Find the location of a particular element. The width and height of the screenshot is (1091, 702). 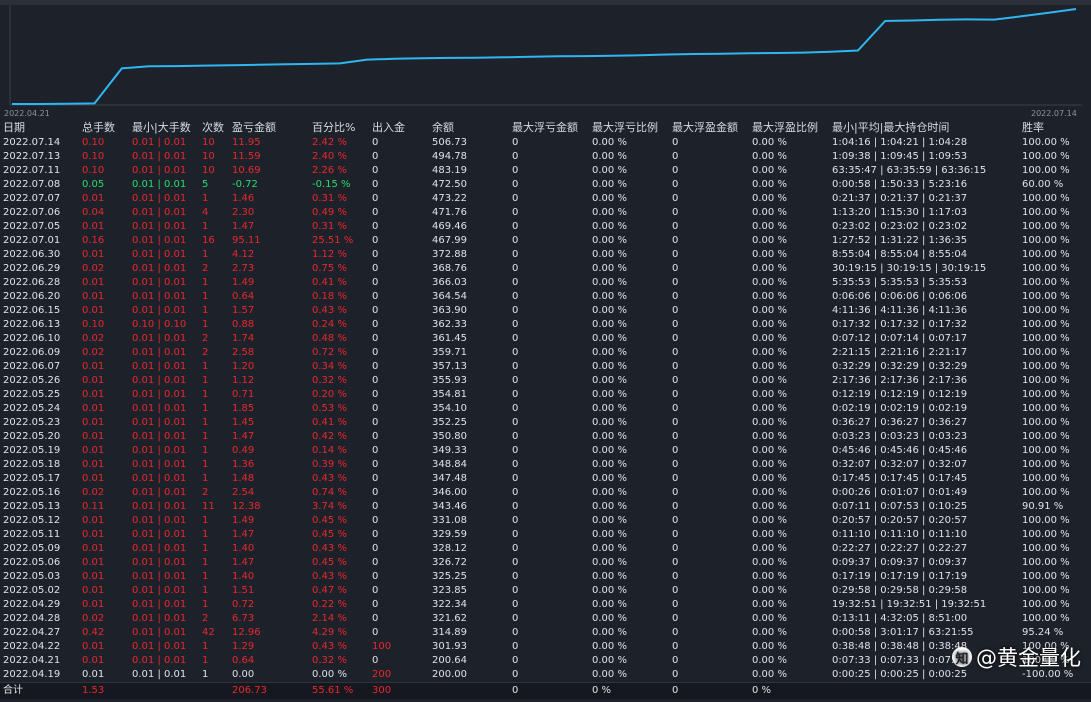

column-header: 次数 is located at coordinates (213, 128).